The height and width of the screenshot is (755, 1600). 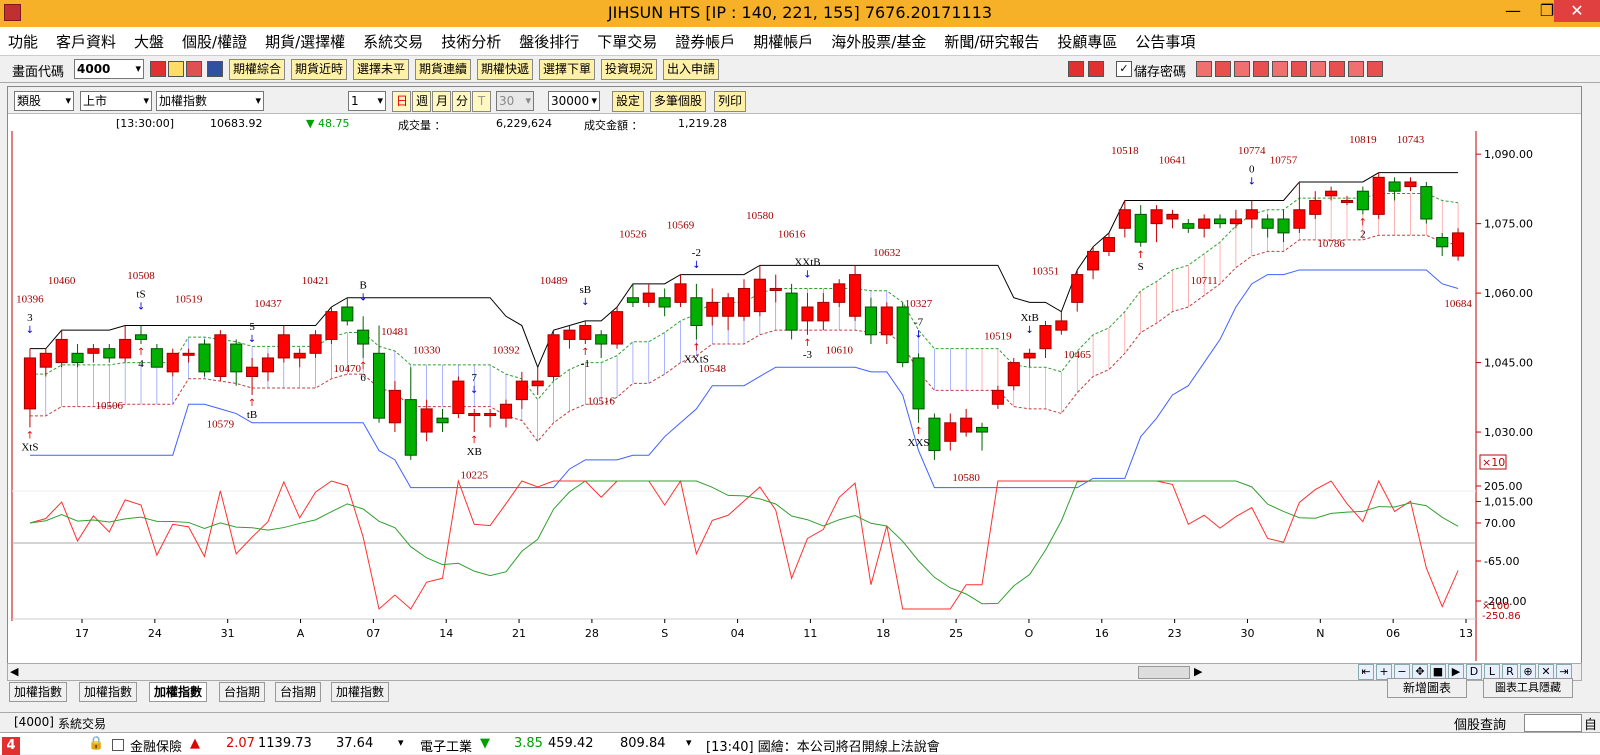 What do you see at coordinates (389, 39) in the screenshot?
I see `menu-item-5: 系統交易` at bounding box center [389, 39].